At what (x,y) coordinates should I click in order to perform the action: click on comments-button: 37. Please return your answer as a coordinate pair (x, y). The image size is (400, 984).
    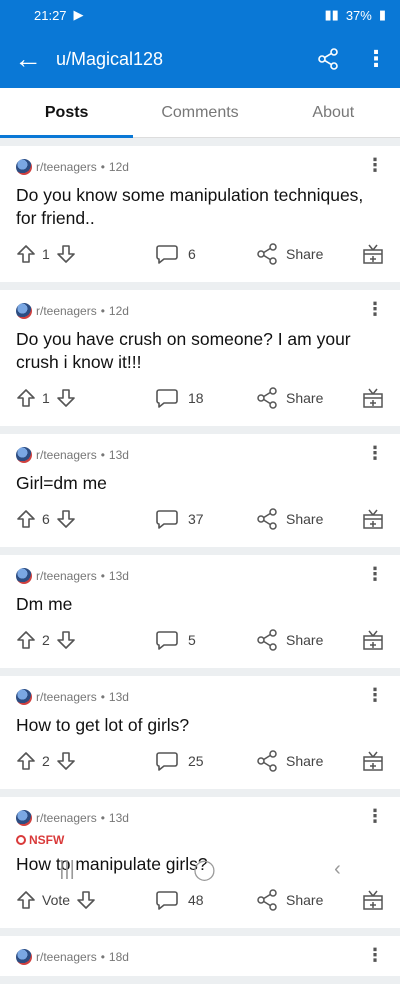
    Looking at the image, I should click on (206, 519).